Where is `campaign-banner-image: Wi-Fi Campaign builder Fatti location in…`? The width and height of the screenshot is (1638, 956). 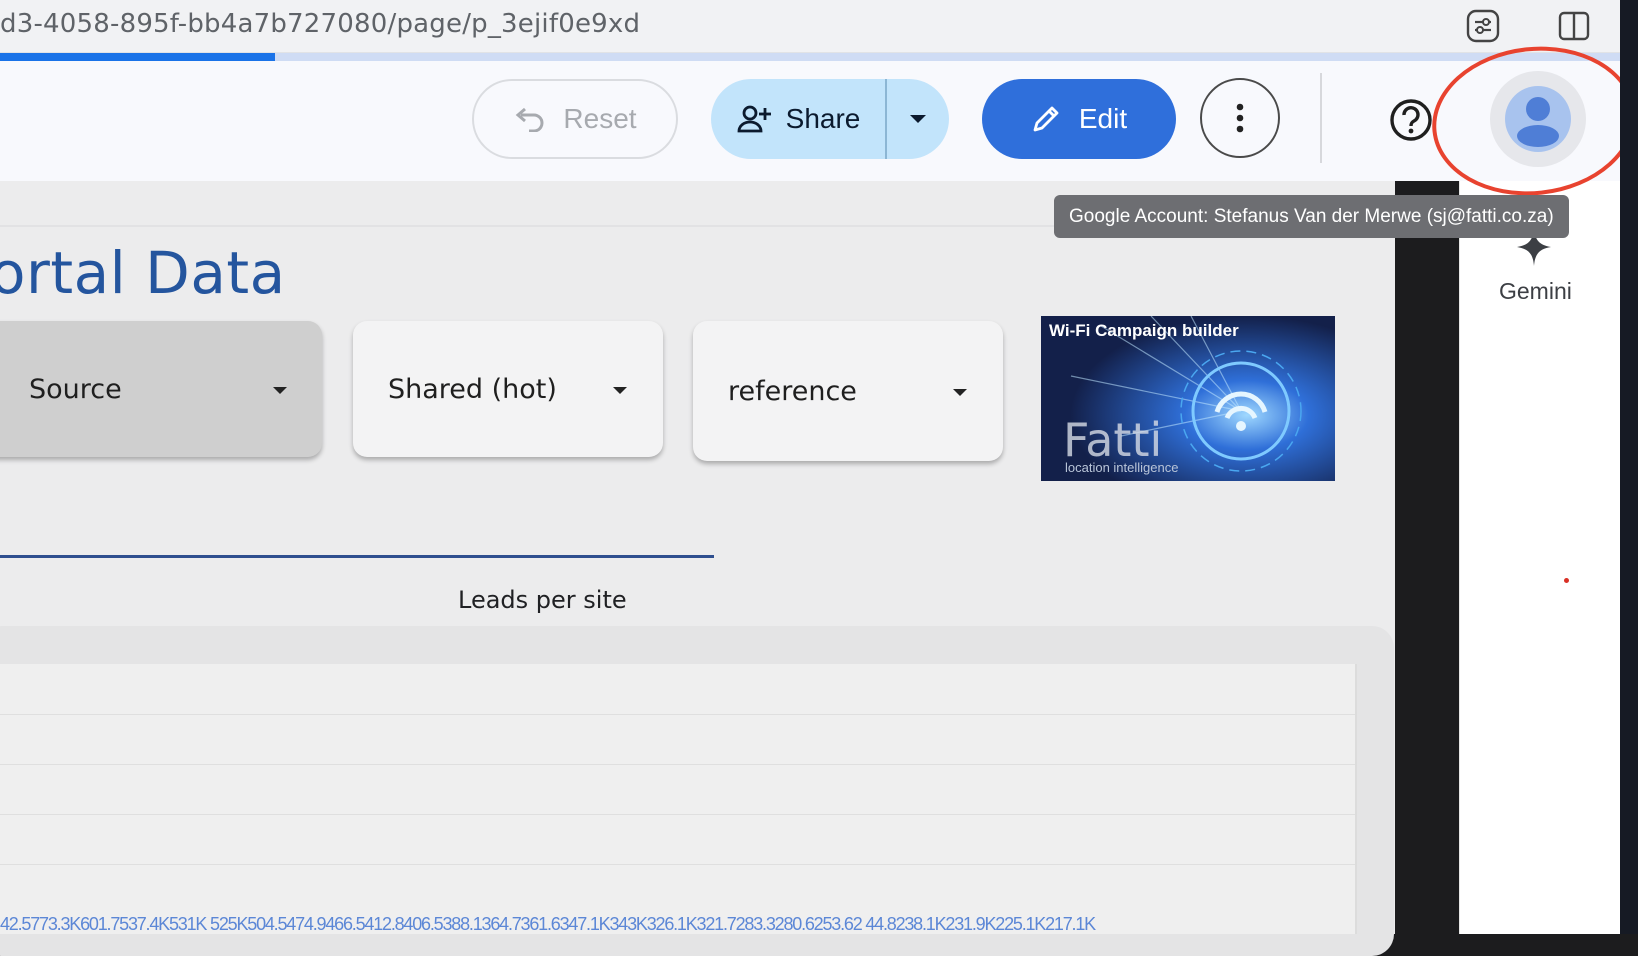 campaign-banner-image: Wi-Fi Campaign builder Fatti location in… is located at coordinates (1188, 398).